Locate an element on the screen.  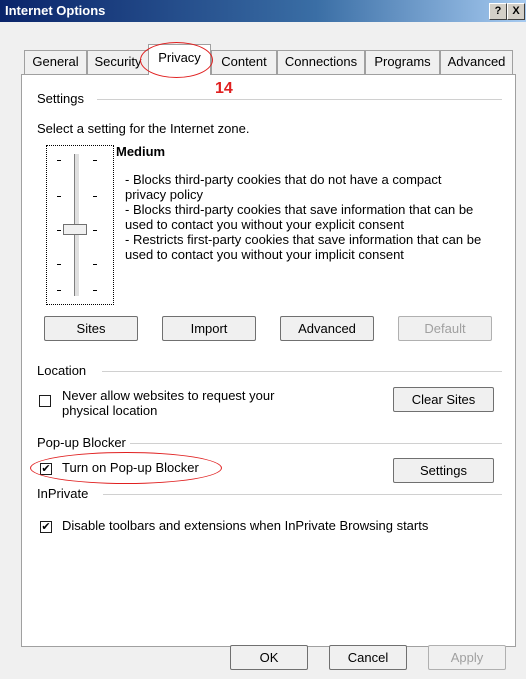
apply-button: Apply is located at coordinates (467, 657).